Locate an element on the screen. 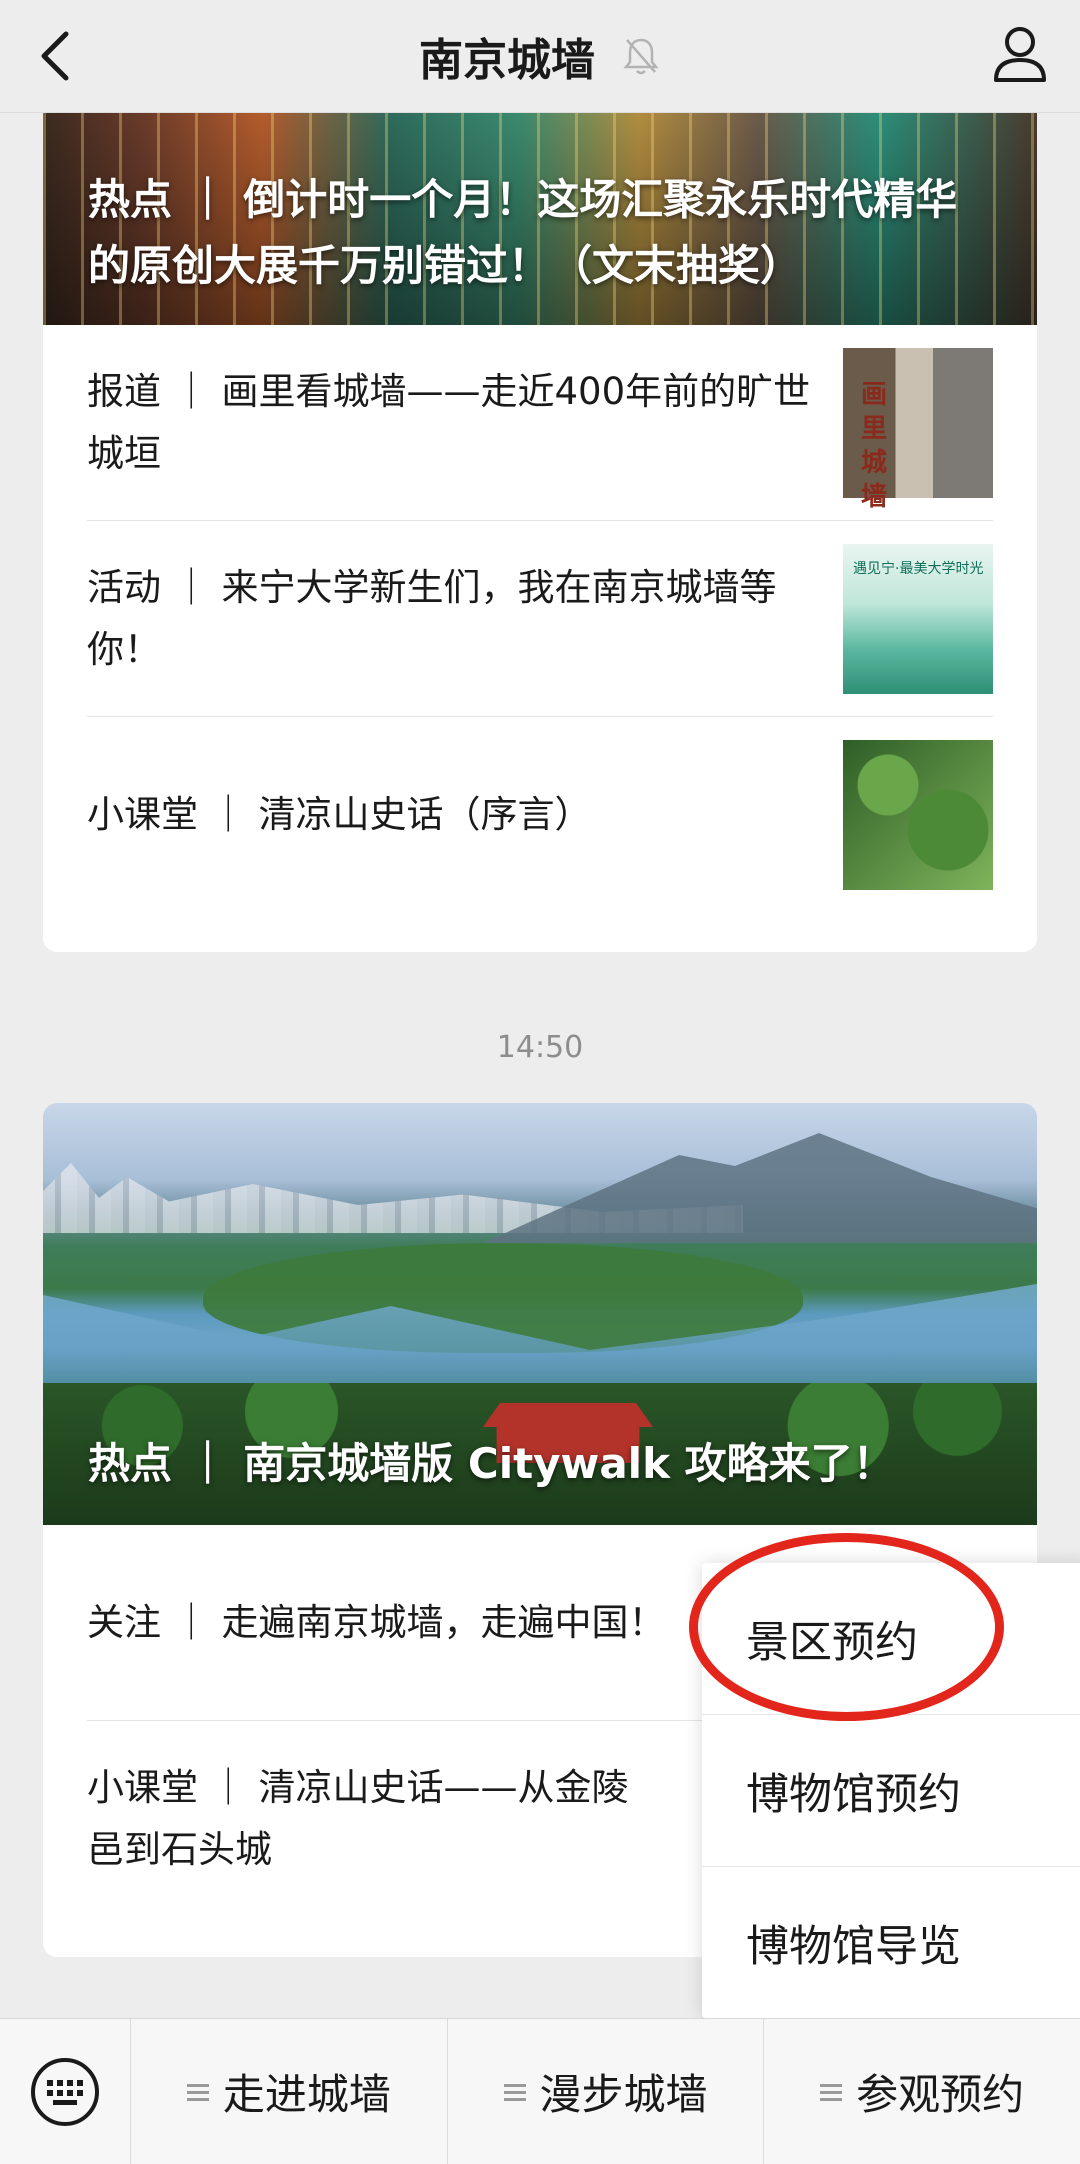 This screenshot has width=1080, height=2164. menu-item-museum-reservation: 博物馆预约 is located at coordinates (891, 1790).